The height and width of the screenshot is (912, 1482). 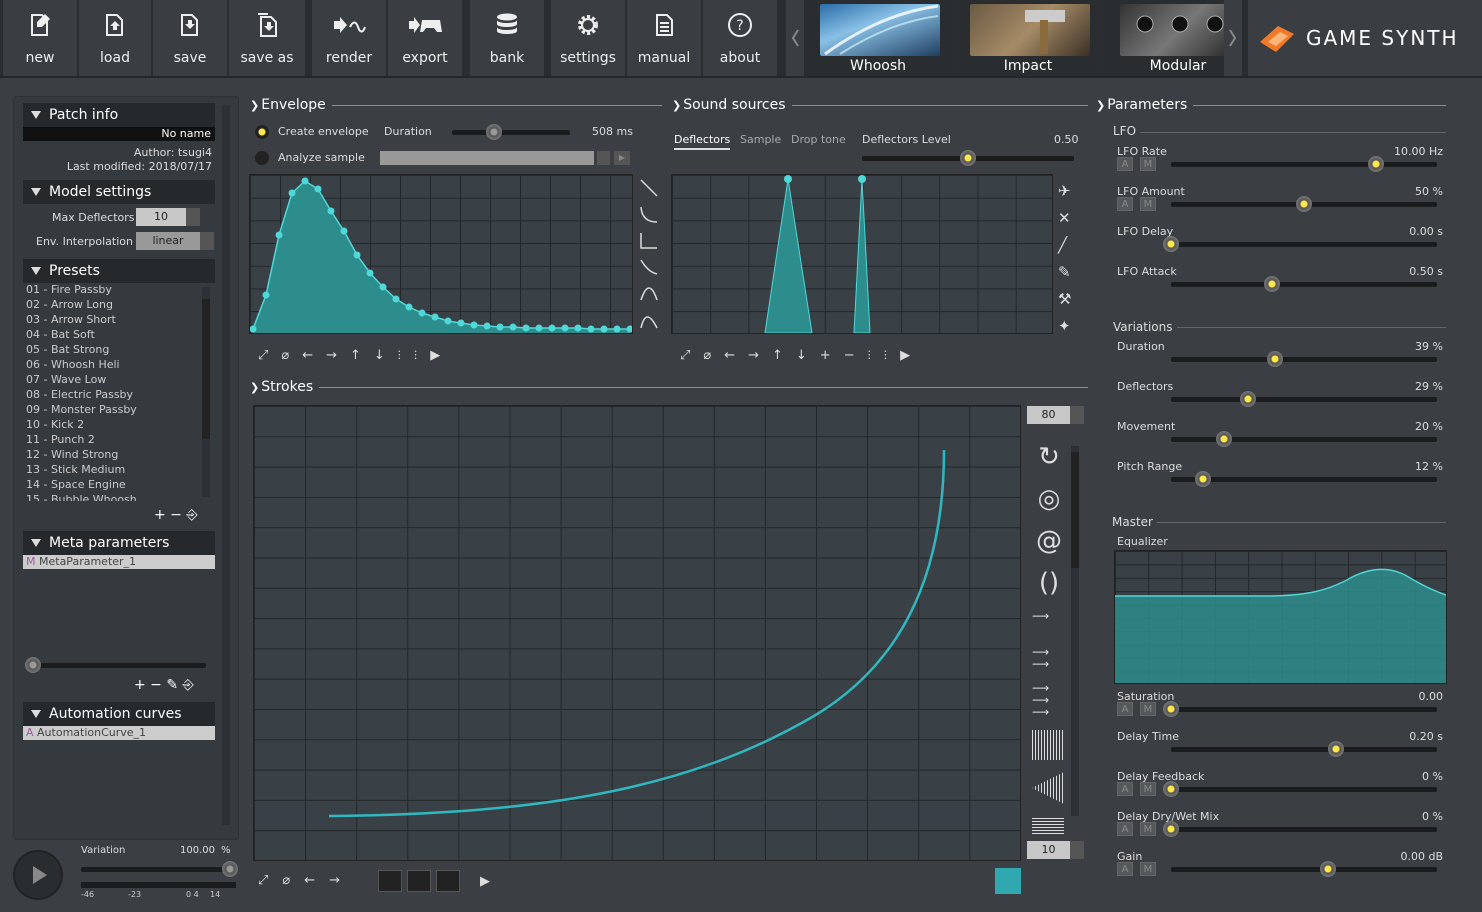 What do you see at coordinates (55, 424) in the screenshot?
I see `preset-item: 10 - Kick 2` at bounding box center [55, 424].